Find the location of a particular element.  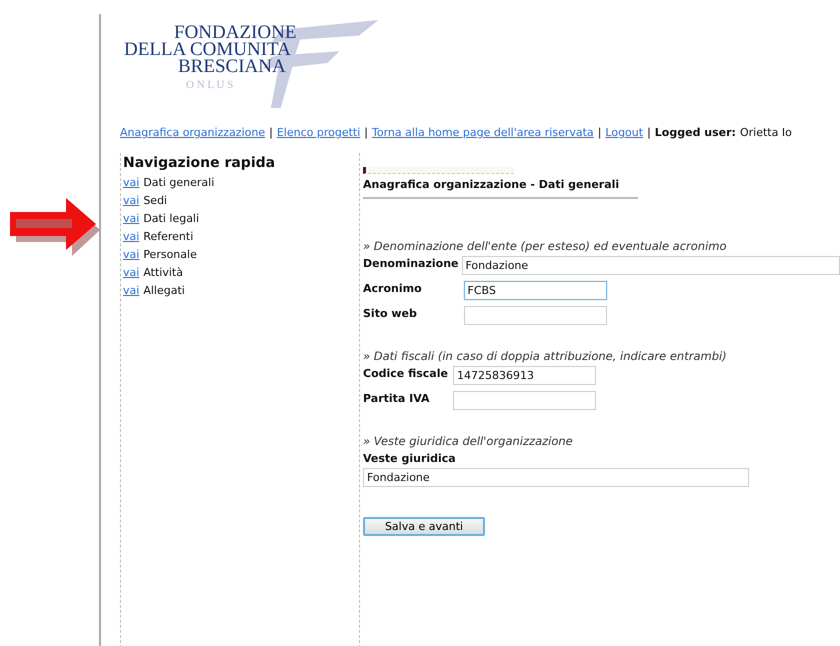

sidebar-item: Sedi is located at coordinates (155, 200).